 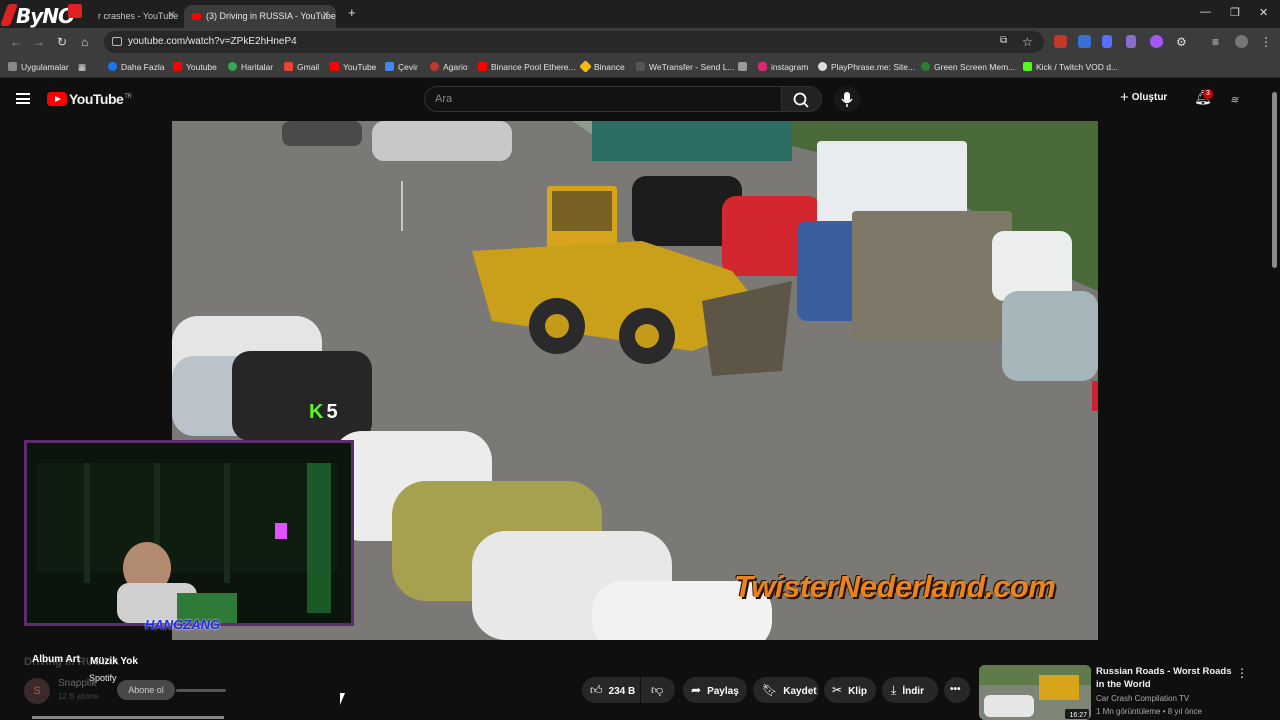 What do you see at coordinates (146, 690) in the screenshot?
I see `subscribe-button: Abone ol` at bounding box center [146, 690].